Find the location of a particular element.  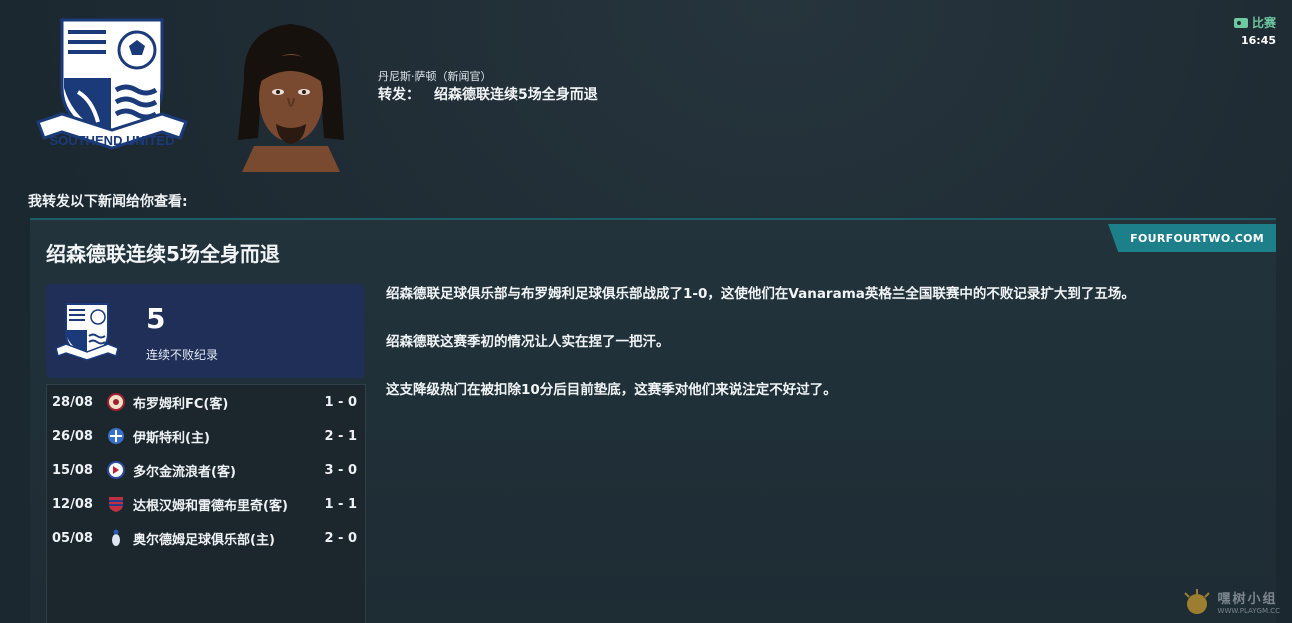

result-score: 2 - 0 is located at coordinates (340, 538).